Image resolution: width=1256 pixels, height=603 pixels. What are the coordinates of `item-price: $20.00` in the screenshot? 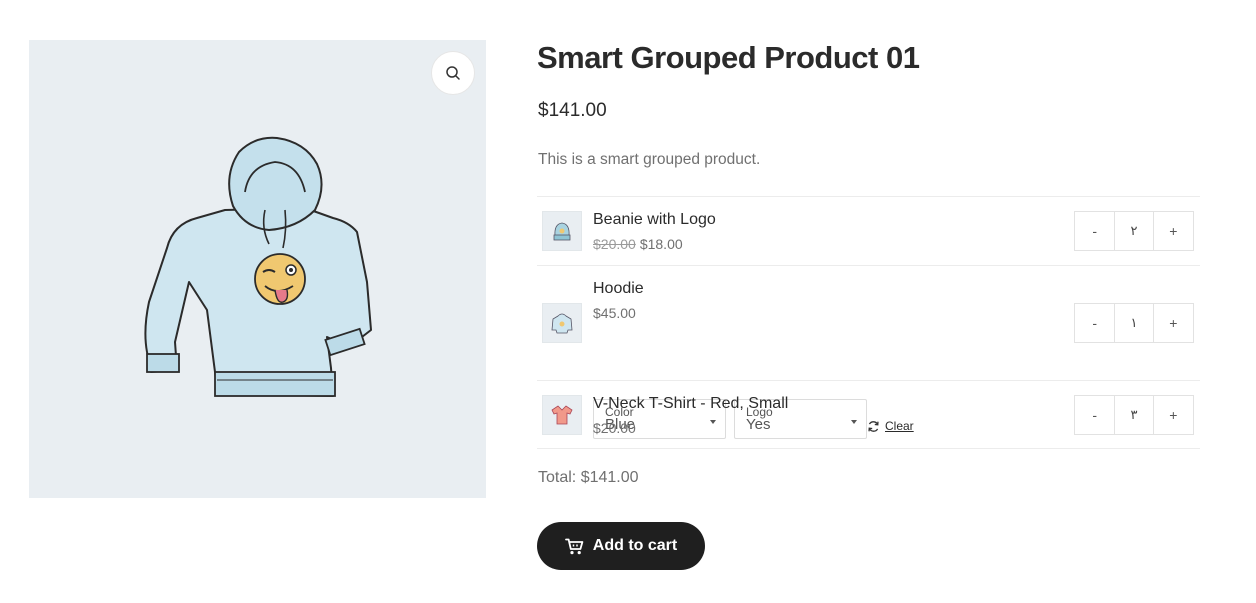 It's located at (614, 428).